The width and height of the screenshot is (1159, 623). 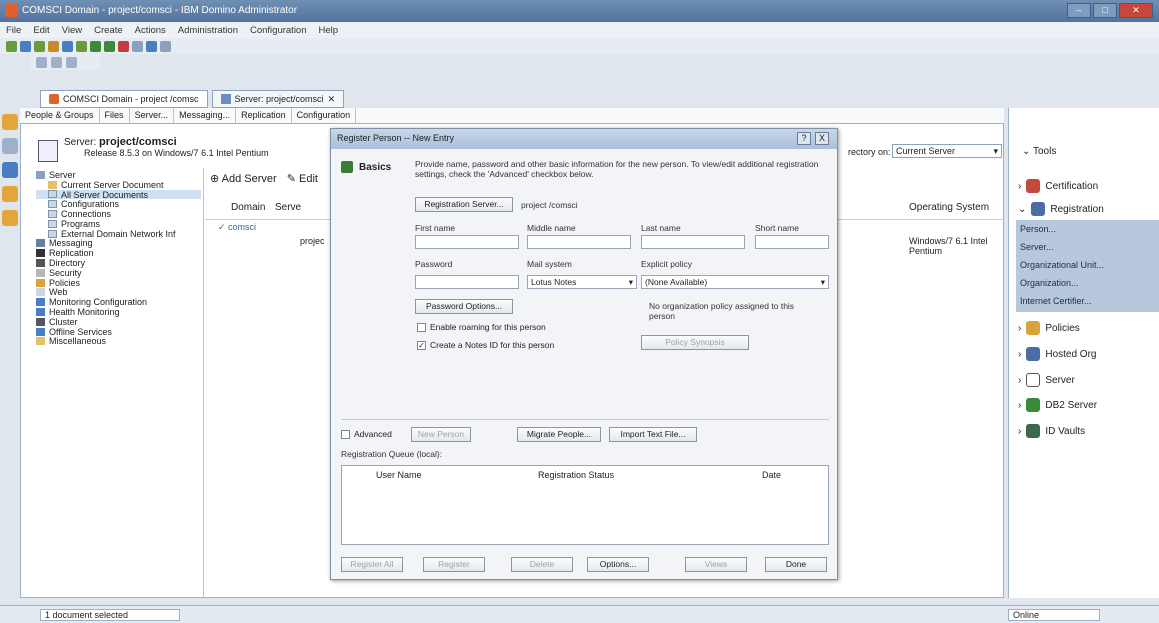 What do you see at coordinates (124, 99) in the screenshot?
I see `doc-tab-domain: COMSCI Domain - project /comsc` at bounding box center [124, 99].